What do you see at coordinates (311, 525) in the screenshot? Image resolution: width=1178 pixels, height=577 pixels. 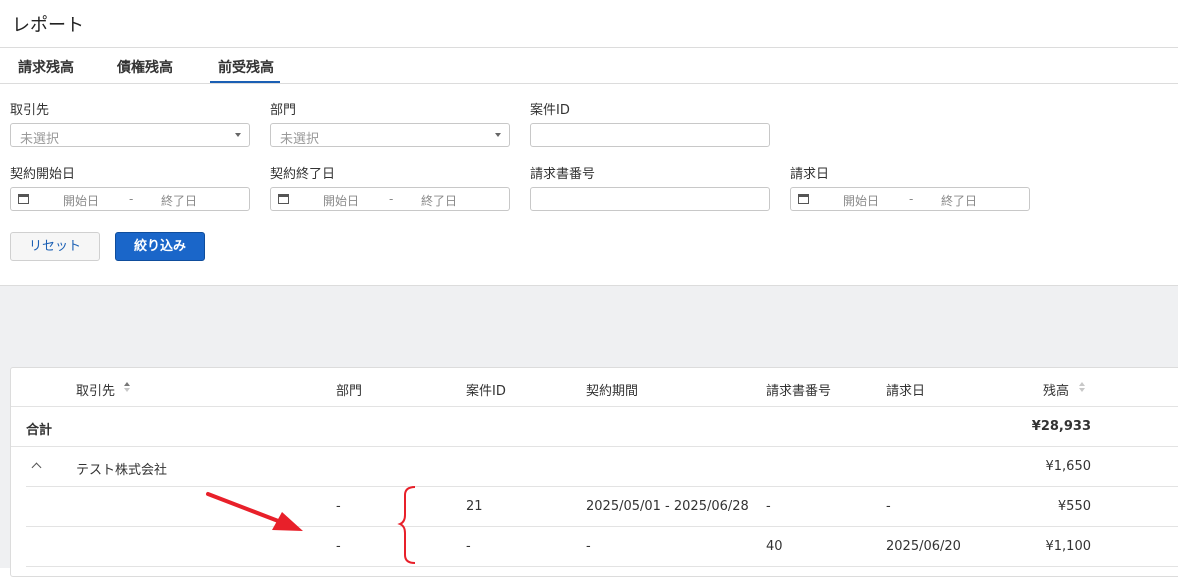 I see `annotation-overlay` at bounding box center [311, 525].